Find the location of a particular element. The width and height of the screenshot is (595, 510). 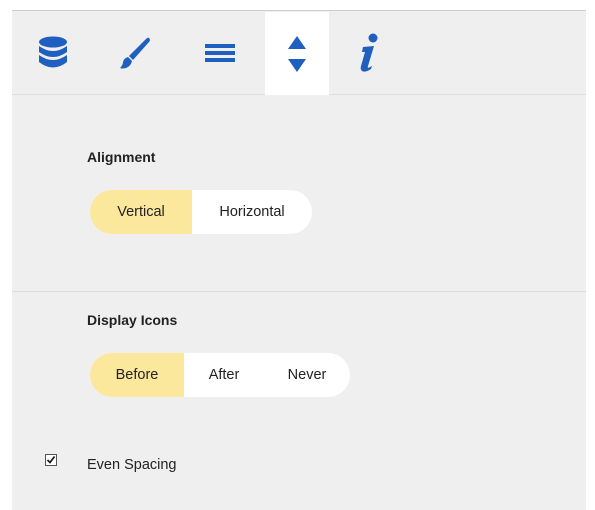

database-icon is located at coordinates (53, 53).